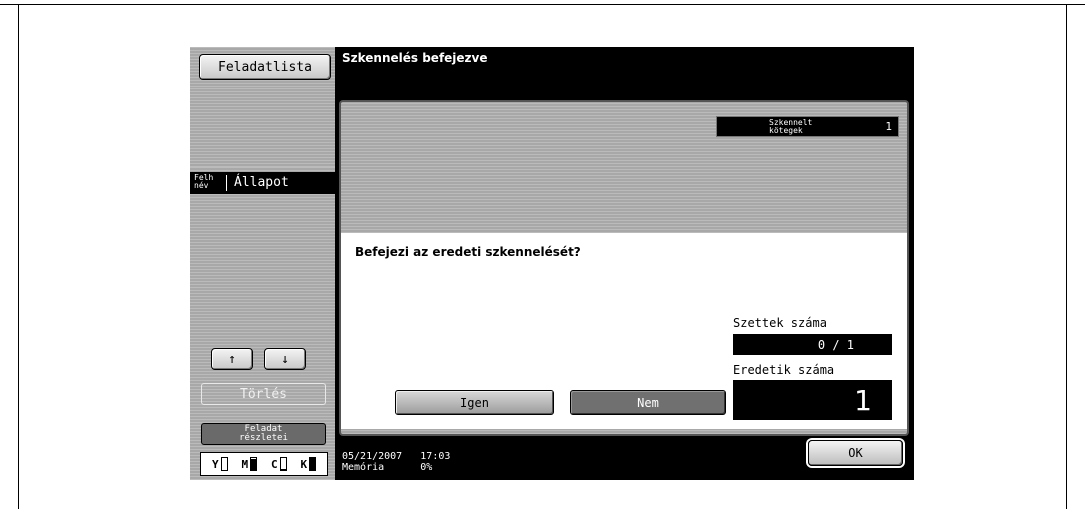 The height and width of the screenshot is (509, 1085). I want to click on user-name-column-header: Felh név, so click(204, 181).